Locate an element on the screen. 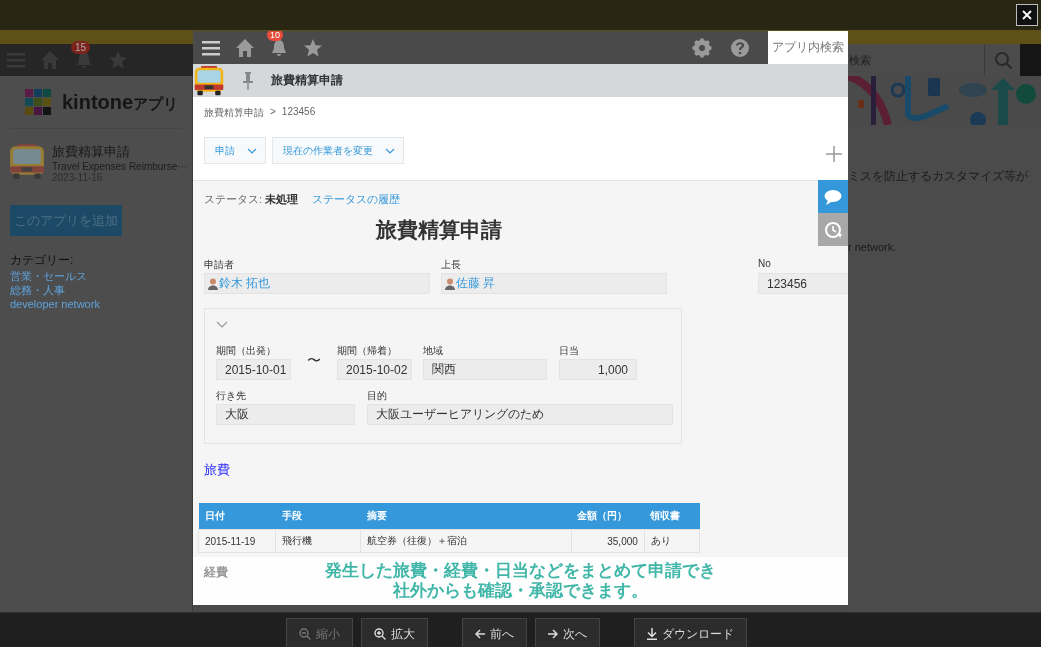 The width and height of the screenshot is (1041, 647). caption-text: 発生した旅費・経費・日当などをまとめて申請でき is located at coordinates (520, 571).